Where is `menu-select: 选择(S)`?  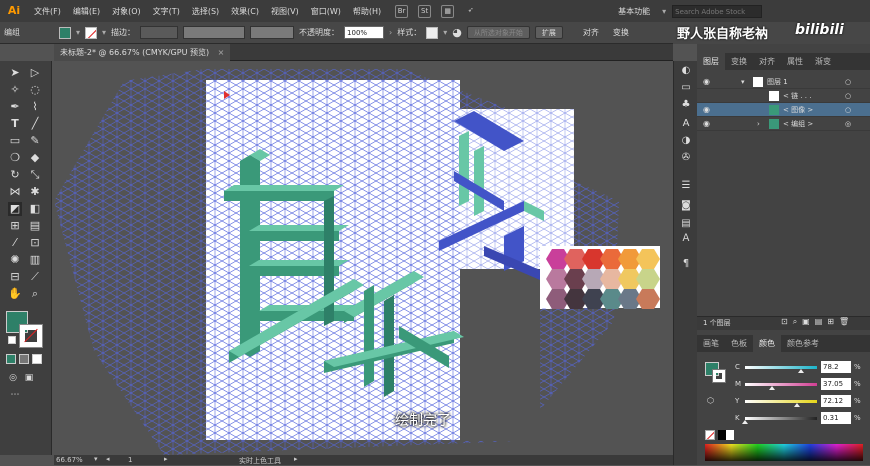
menu-select: 选择(S) is located at coordinates (205, 11).